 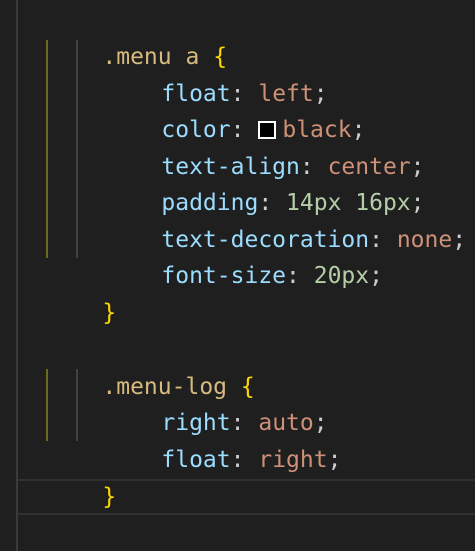 What do you see at coordinates (244, 94) in the screenshot?
I see `code-line: float: left;` at bounding box center [244, 94].